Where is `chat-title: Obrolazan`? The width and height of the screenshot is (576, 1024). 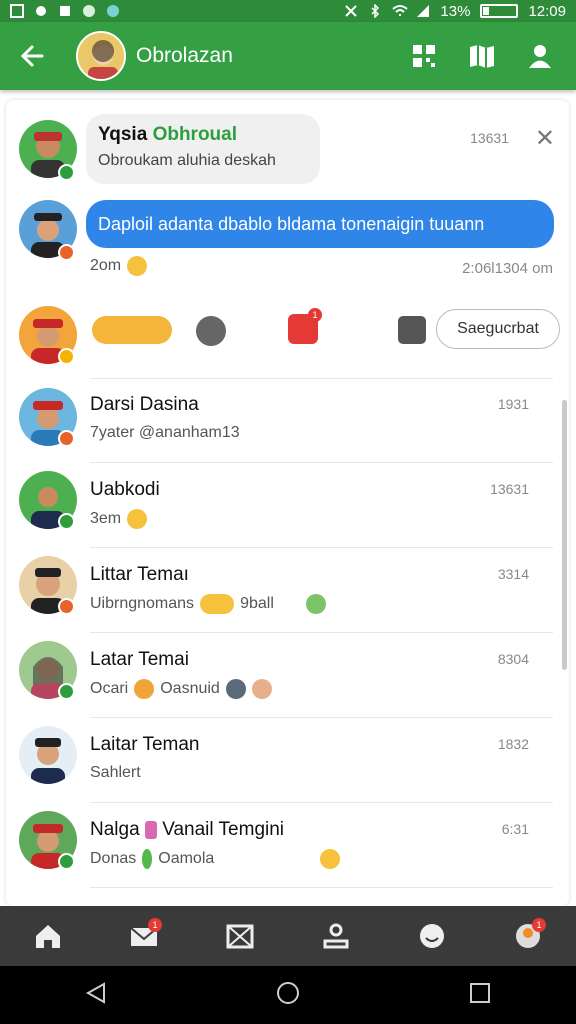 chat-title: Obrolazan is located at coordinates (184, 55).